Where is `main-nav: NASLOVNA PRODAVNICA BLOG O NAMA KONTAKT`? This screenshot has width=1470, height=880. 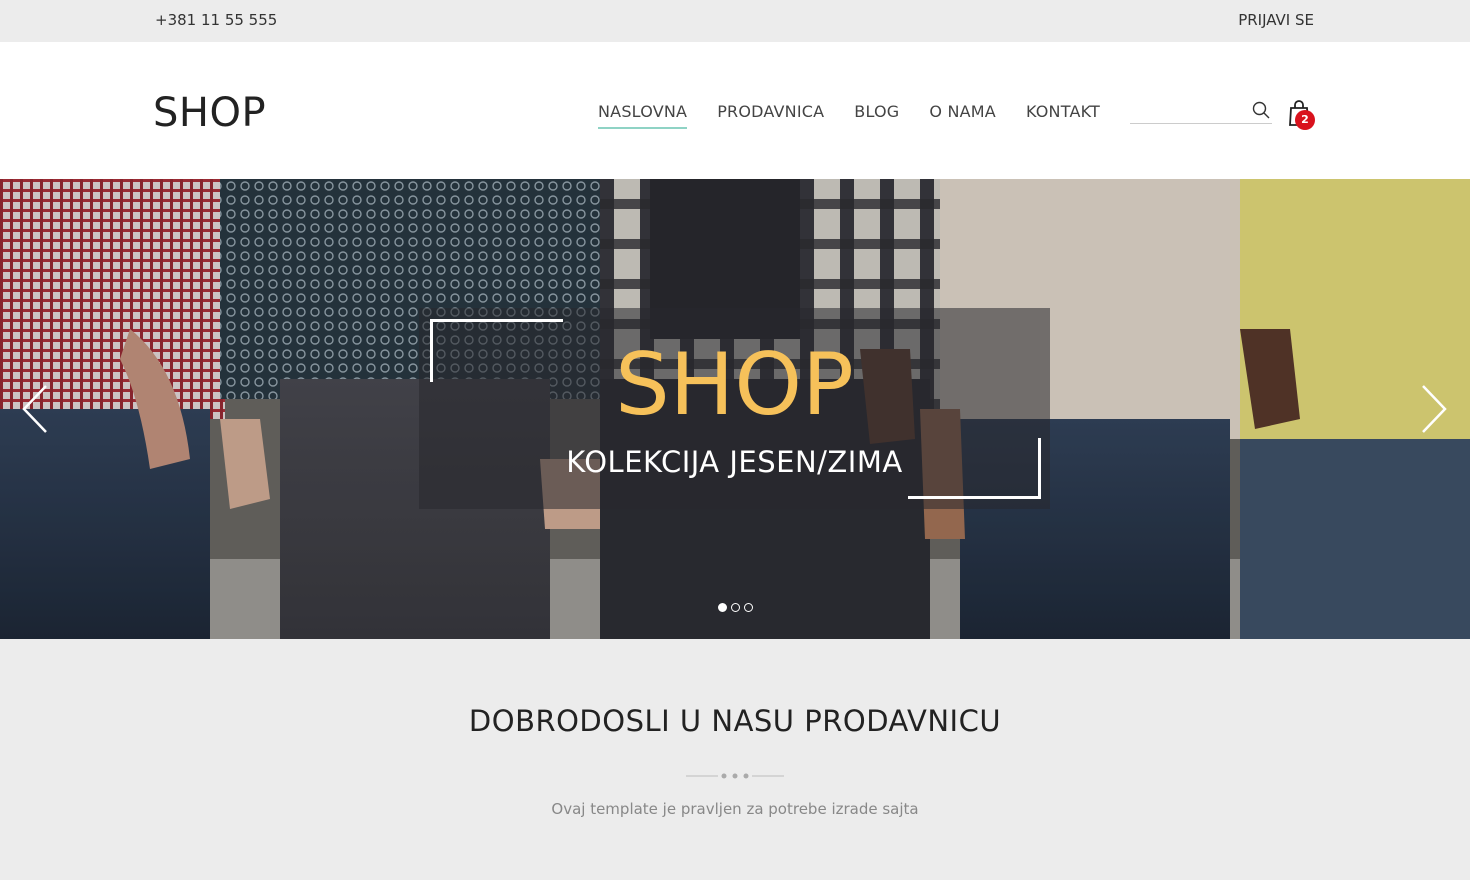 main-nav: NASLOVNA PRODAVNICA BLOG O NAMA KONTAKT is located at coordinates (864, 115).